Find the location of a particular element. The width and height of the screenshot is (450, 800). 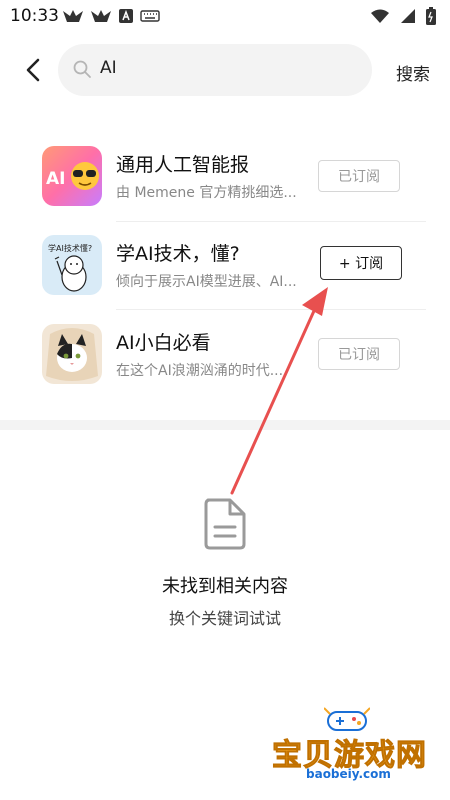

section-divider is located at coordinates (225, 425).